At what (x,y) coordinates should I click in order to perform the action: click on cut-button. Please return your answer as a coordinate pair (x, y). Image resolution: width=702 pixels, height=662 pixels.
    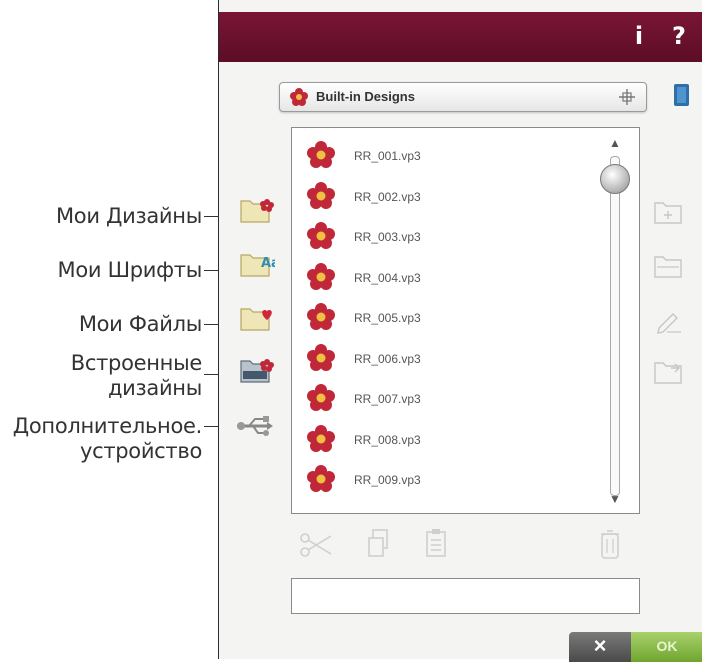
    Looking at the image, I should click on (316, 547).